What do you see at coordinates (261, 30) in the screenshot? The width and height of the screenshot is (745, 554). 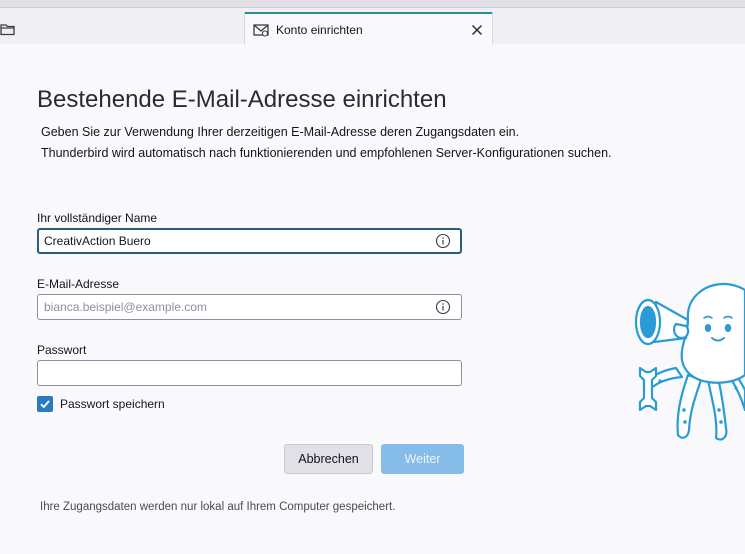 I see `mail-setup-icon` at bounding box center [261, 30].